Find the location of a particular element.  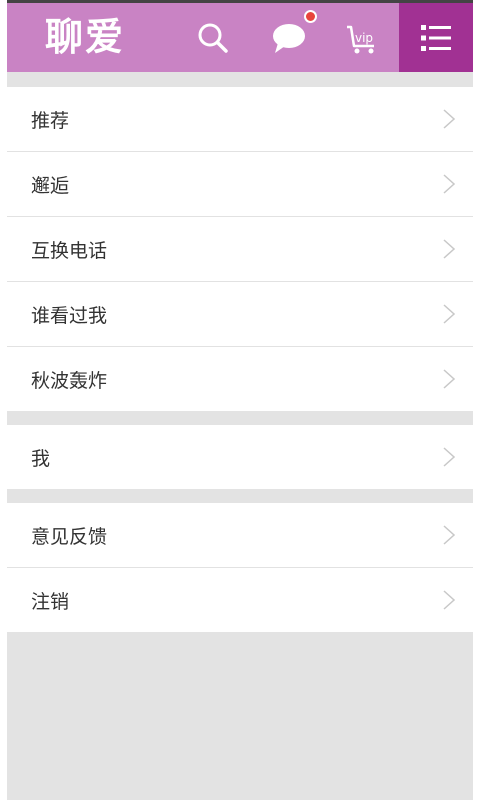

menu-item-encounter: 邂逅 is located at coordinates (240, 184).